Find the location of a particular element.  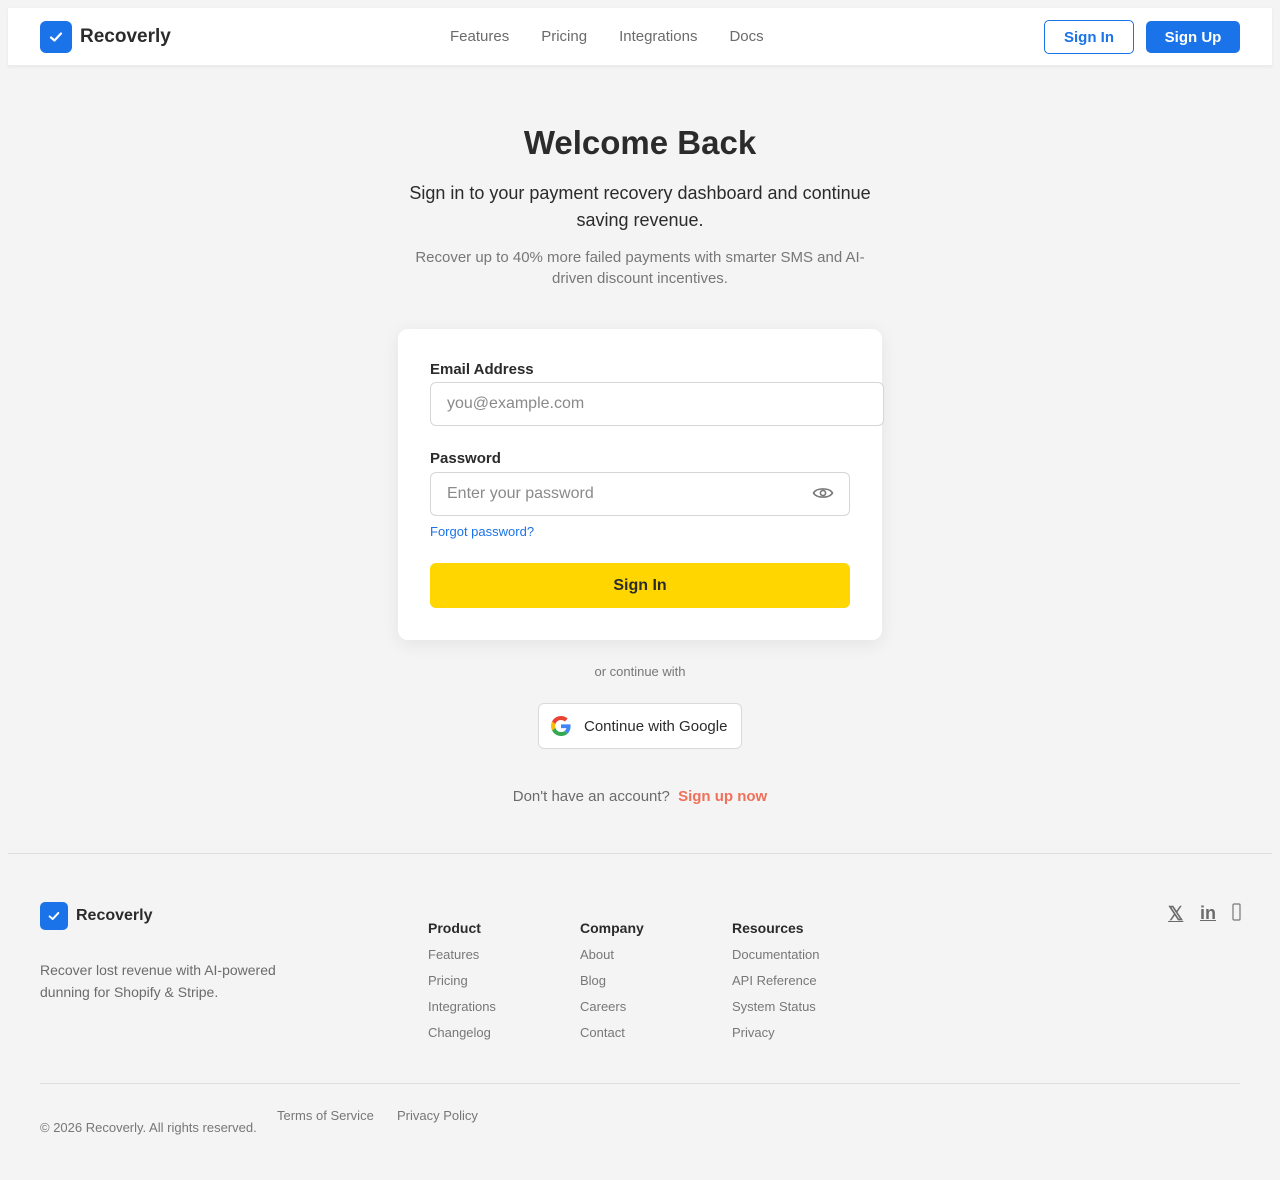

sign-in-submit-button: Sign In is located at coordinates (640, 585).